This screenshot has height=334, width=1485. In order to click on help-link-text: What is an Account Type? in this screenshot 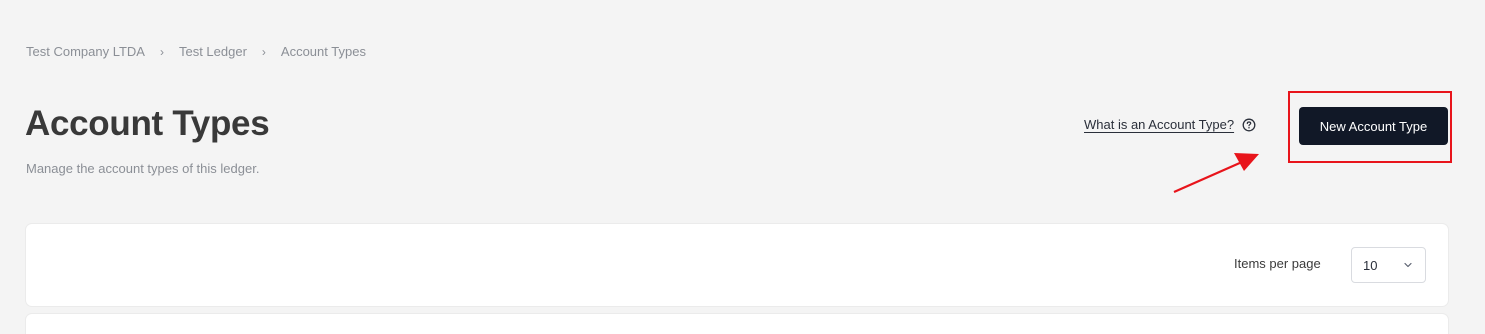, I will do `click(1159, 124)`.